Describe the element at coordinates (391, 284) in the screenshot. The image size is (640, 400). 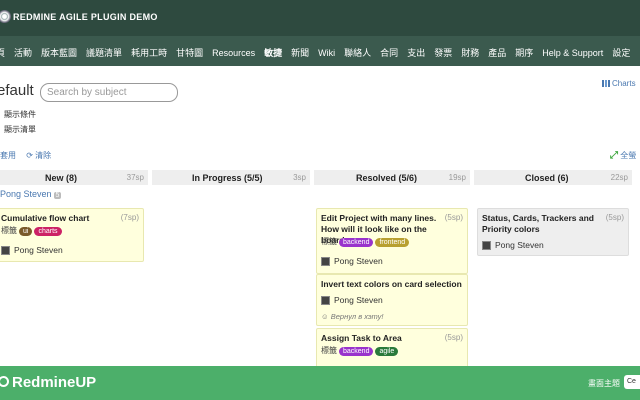
I see `card-subject: Invert text colors on card selection` at that location.